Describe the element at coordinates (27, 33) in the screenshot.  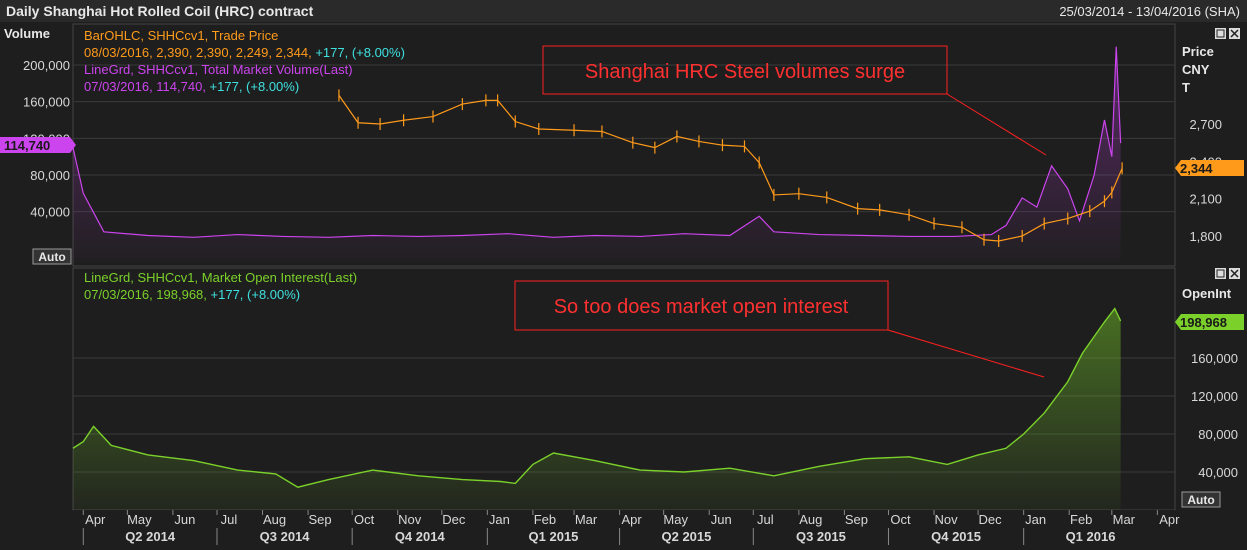
I see `volume-axis-title: Volume` at that location.